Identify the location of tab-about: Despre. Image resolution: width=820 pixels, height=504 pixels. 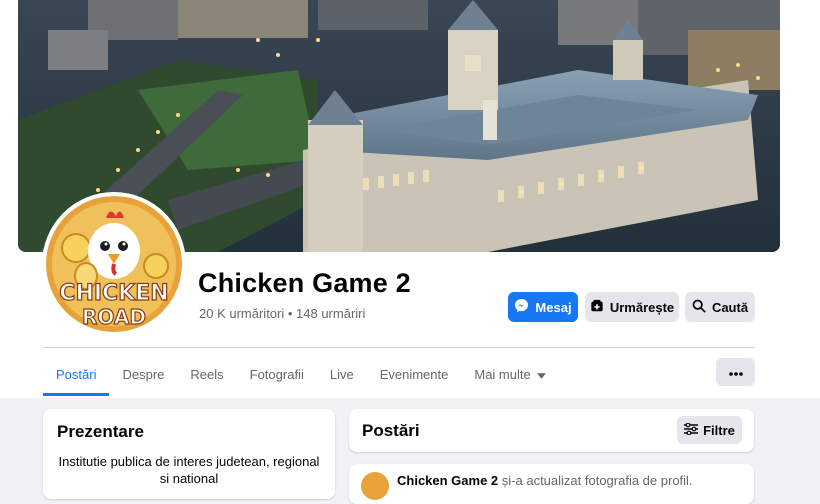
(143, 374).